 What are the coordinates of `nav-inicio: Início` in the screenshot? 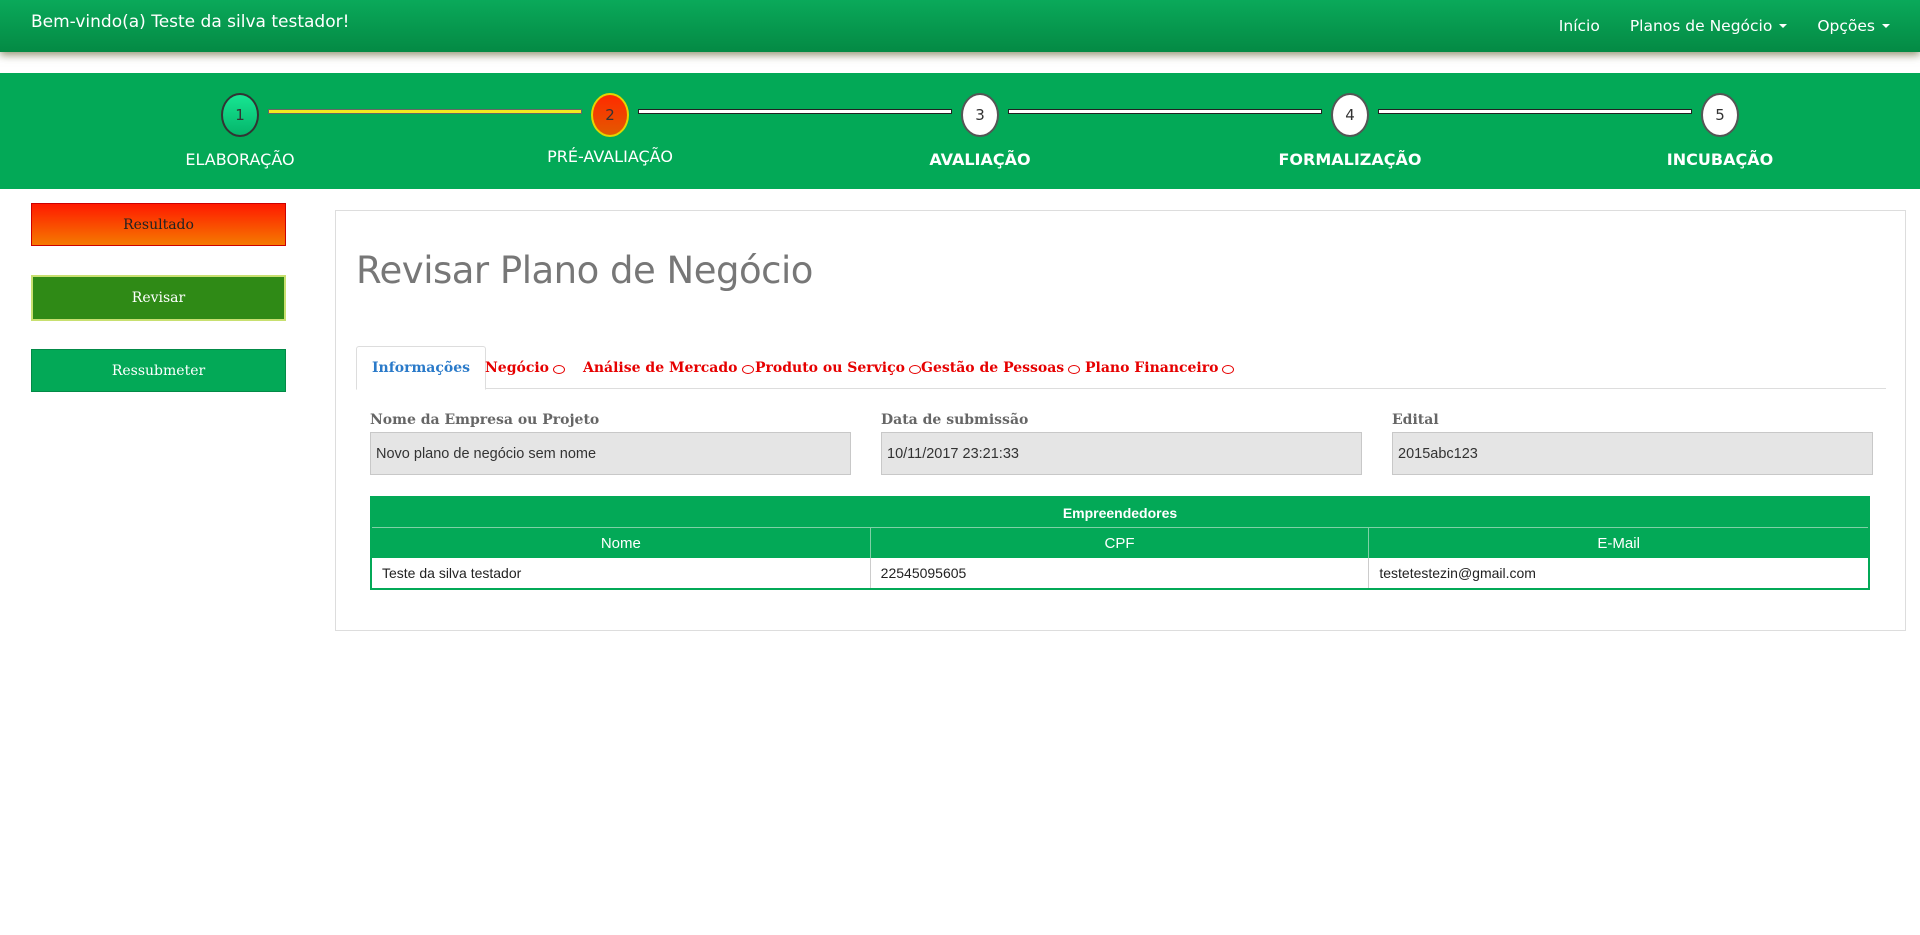 It's located at (1579, 26).